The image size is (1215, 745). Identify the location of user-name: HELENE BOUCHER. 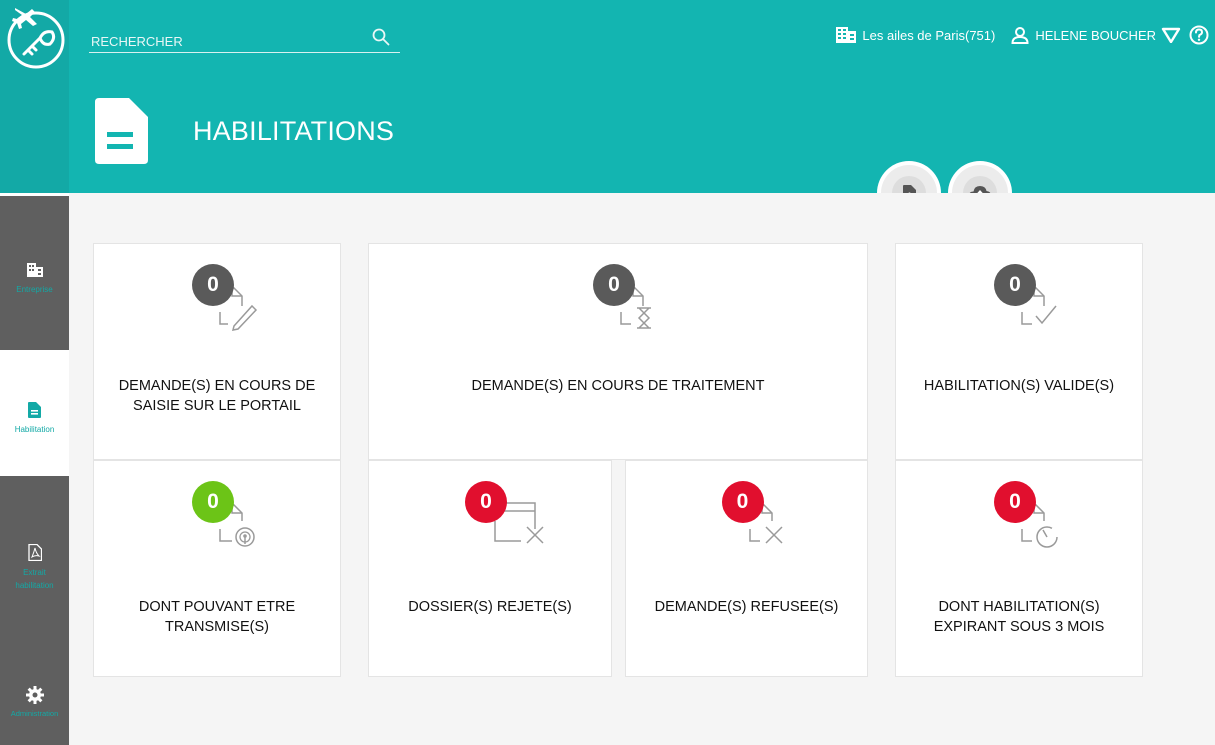
(1095, 35).